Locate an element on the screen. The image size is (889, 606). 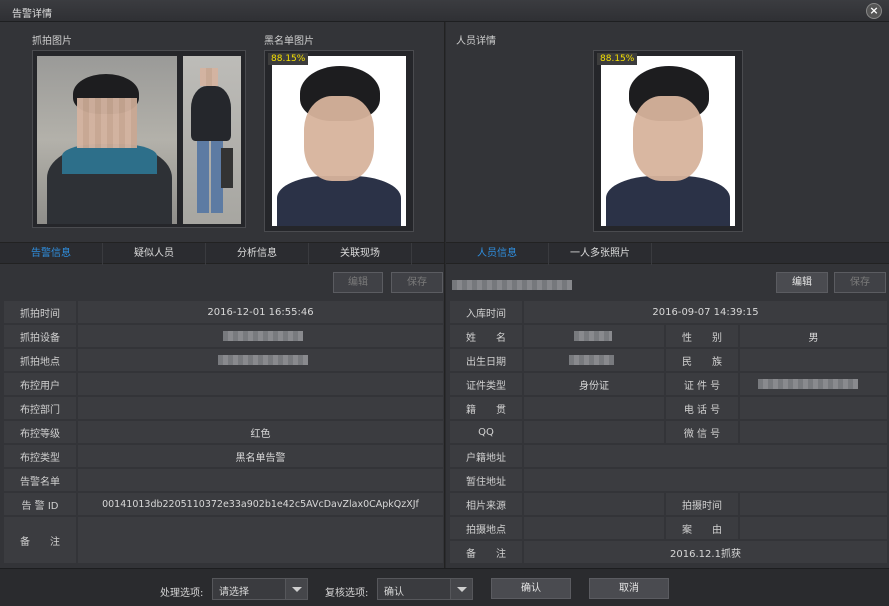
id-number-value is located at coordinates (813, 384).